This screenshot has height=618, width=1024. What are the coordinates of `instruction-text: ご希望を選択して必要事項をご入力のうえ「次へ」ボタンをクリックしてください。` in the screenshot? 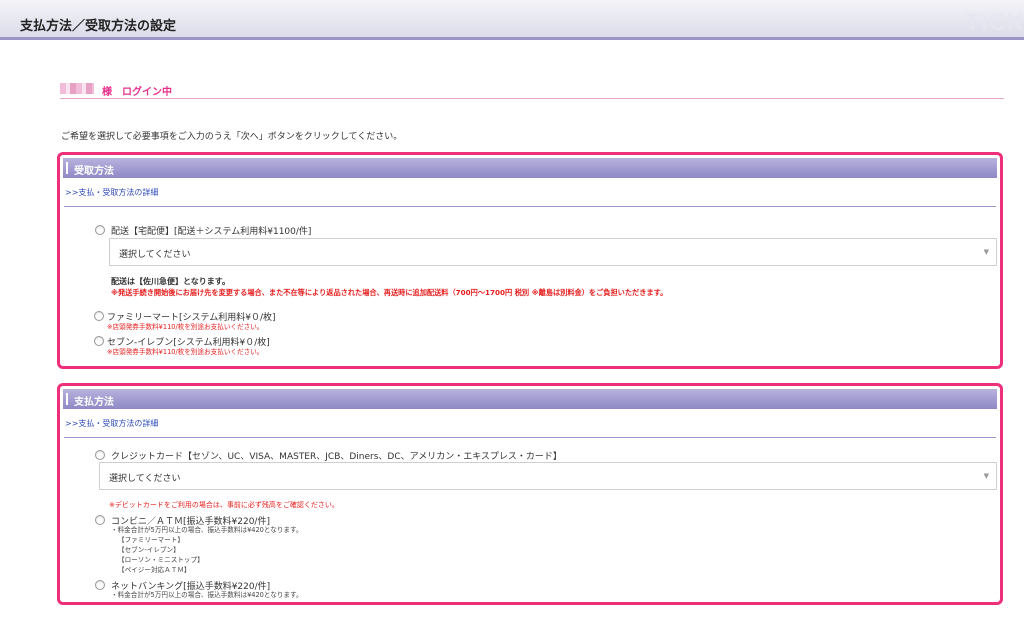 It's located at (232, 137).